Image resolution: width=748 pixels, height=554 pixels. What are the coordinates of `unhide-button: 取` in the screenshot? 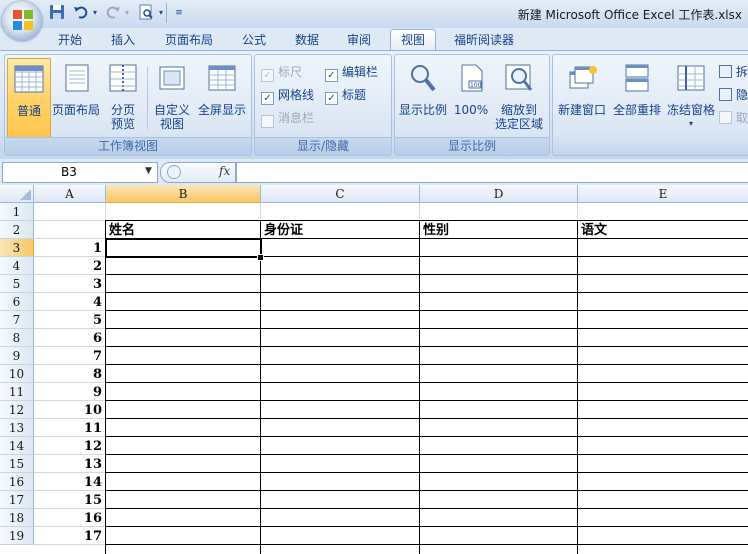 It's located at (733, 117).